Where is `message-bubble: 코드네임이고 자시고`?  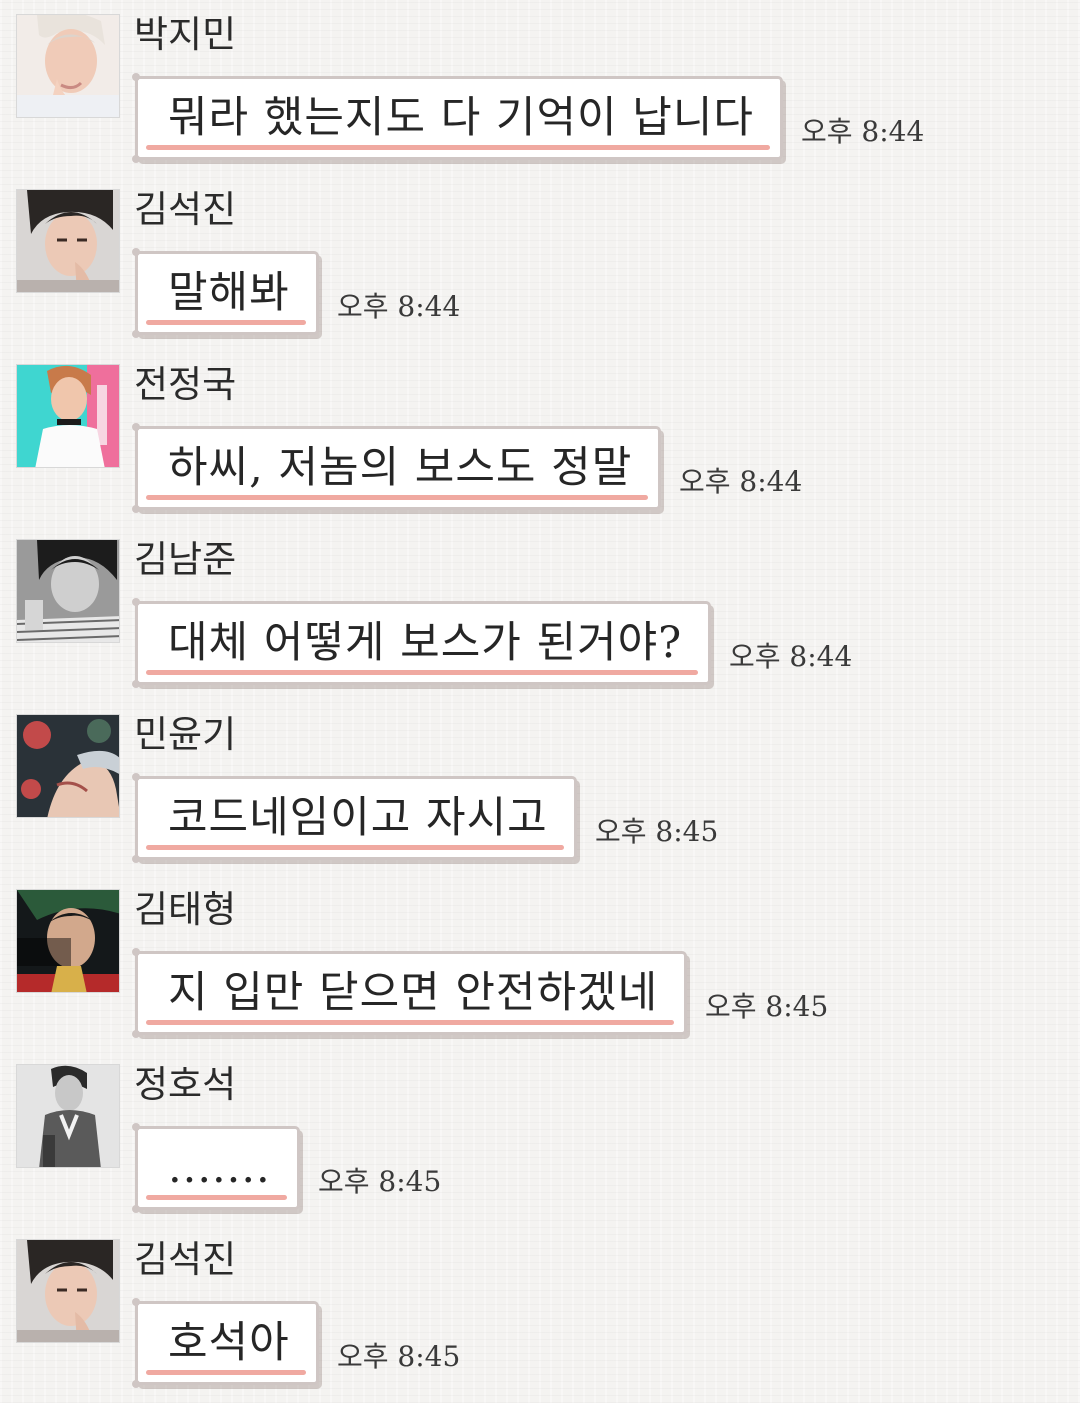
message-bubble: 코드네임이고 자시고 is located at coordinates (354, 818).